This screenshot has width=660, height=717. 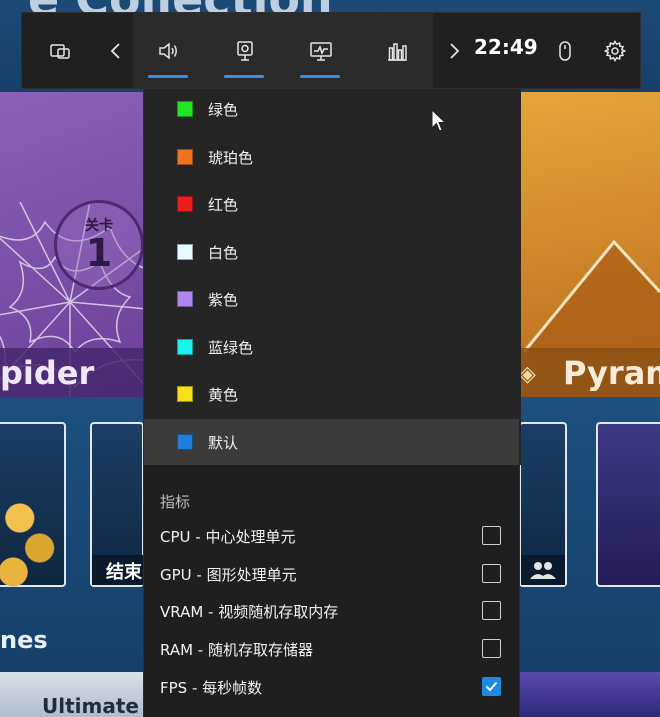 What do you see at coordinates (591, 295) in the screenshot?
I see `pyramid-illustration` at bounding box center [591, 295].